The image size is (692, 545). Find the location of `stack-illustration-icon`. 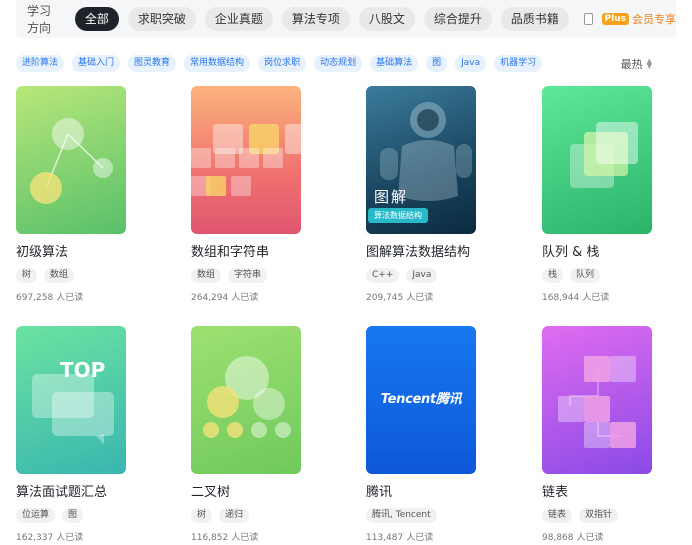

stack-illustration-icon is located at coordinates (604, 155).